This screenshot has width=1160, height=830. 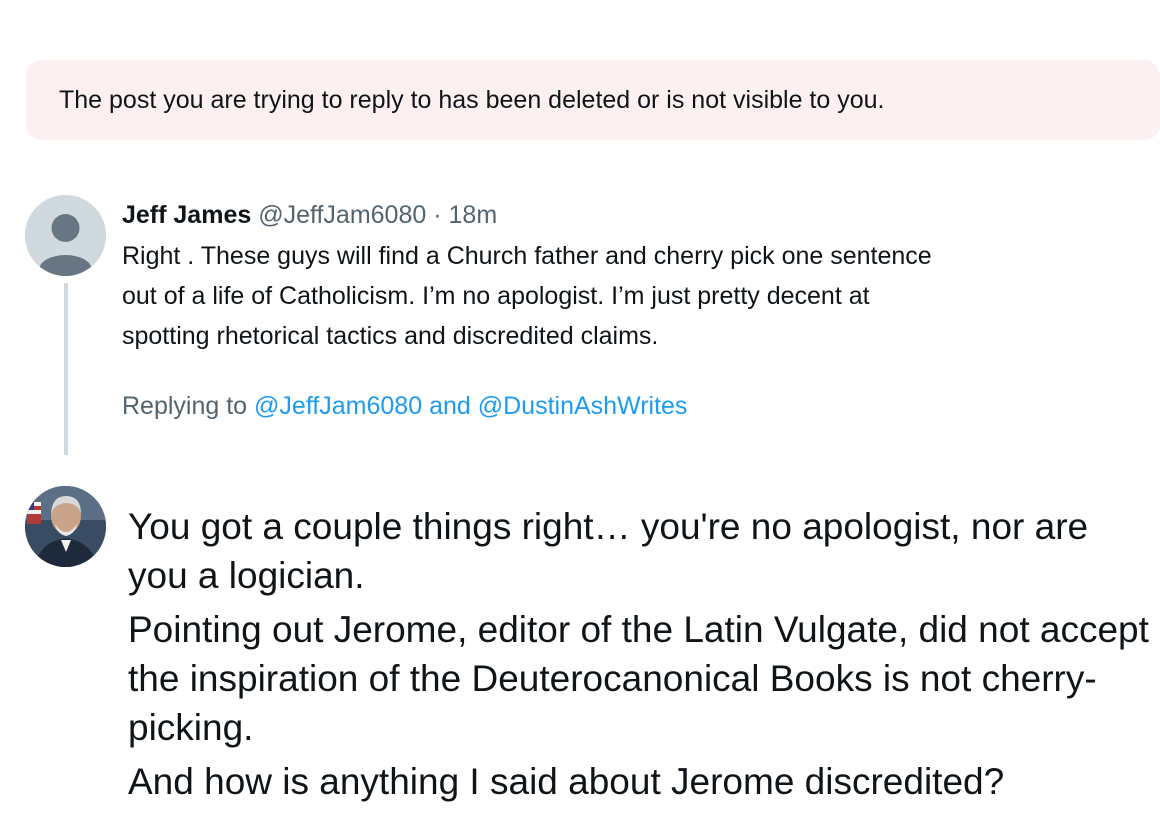 What do you see at coordinates (342, 215) in the screenshot?
I see `author-handle: @JeffJam6080` at bounding box center [342, 215].